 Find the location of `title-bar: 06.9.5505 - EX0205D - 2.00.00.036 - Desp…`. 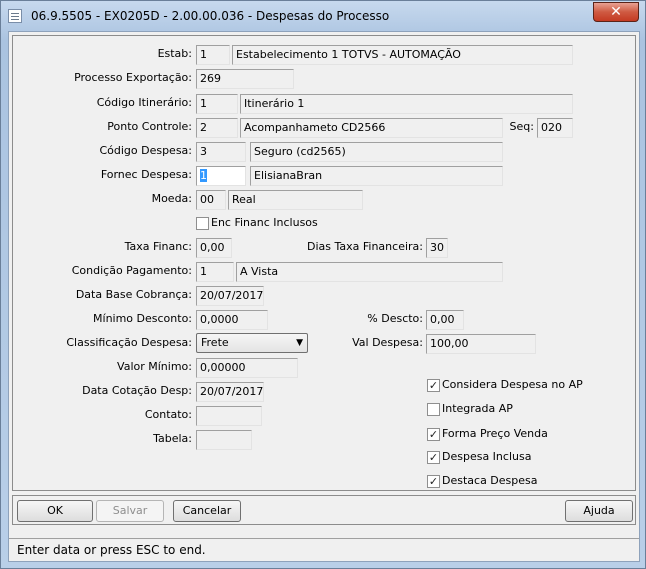

title-bar: 06.9.5505 - EX0205D - 2.00.00.036 - Desp… is located at coordinates (323, 16).